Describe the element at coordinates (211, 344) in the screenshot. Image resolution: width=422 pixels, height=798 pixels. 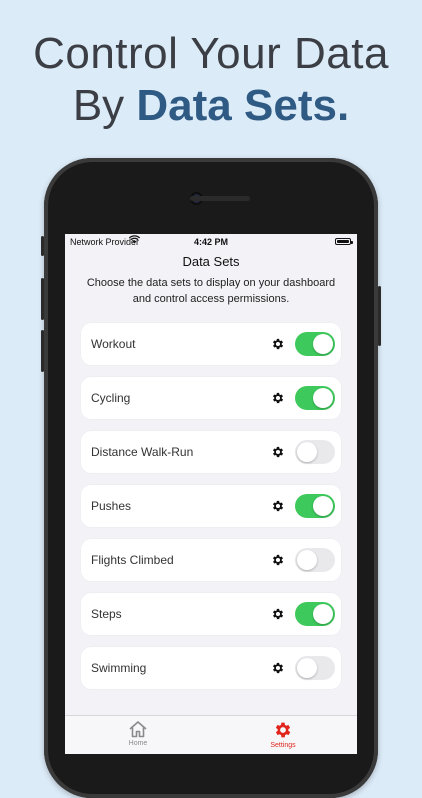
I see `data-set-row: Workout` at that location.